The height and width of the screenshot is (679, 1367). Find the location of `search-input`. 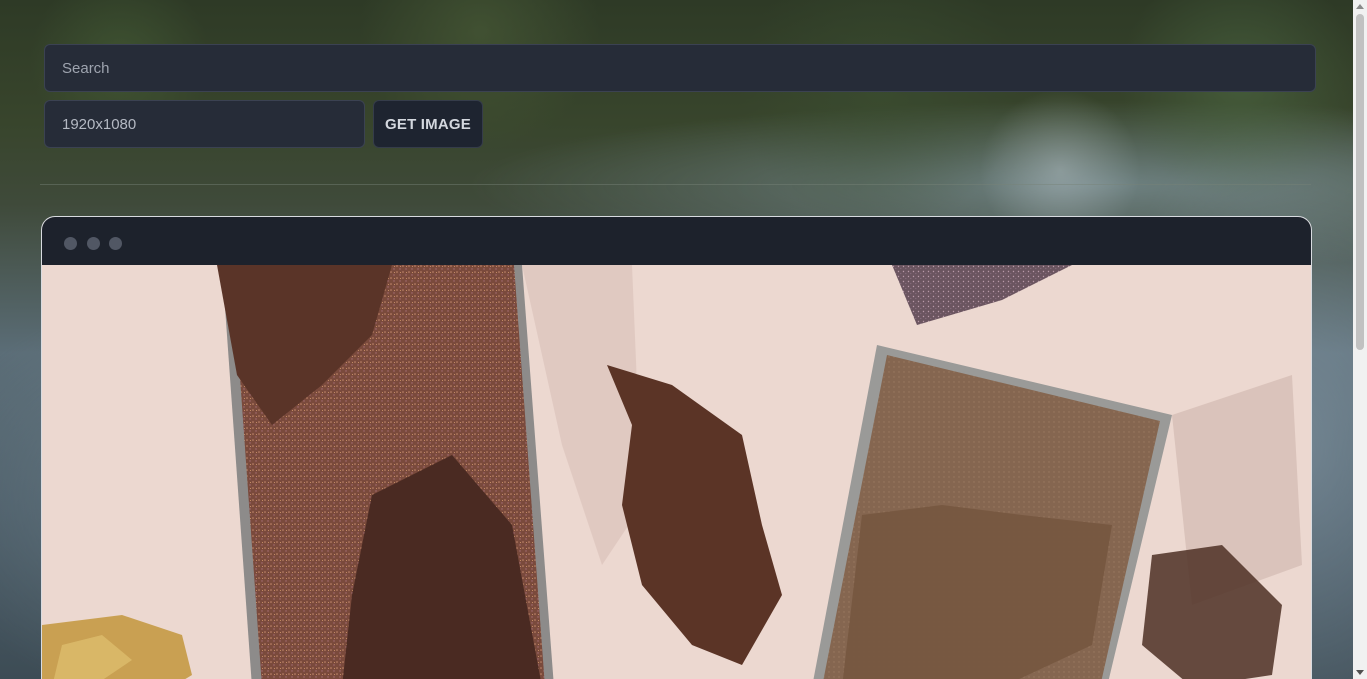

search-input is located at coordinates (680, 68).